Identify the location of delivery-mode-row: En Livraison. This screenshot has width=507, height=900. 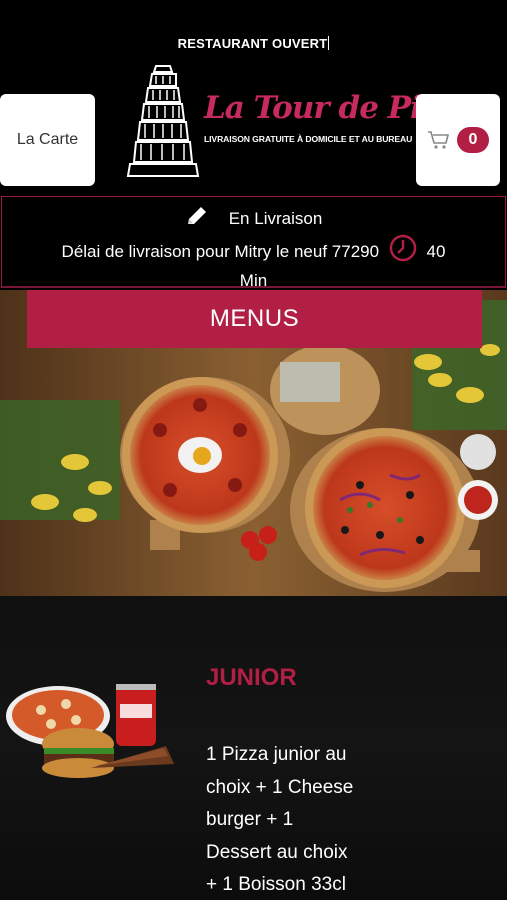
(253, 217).